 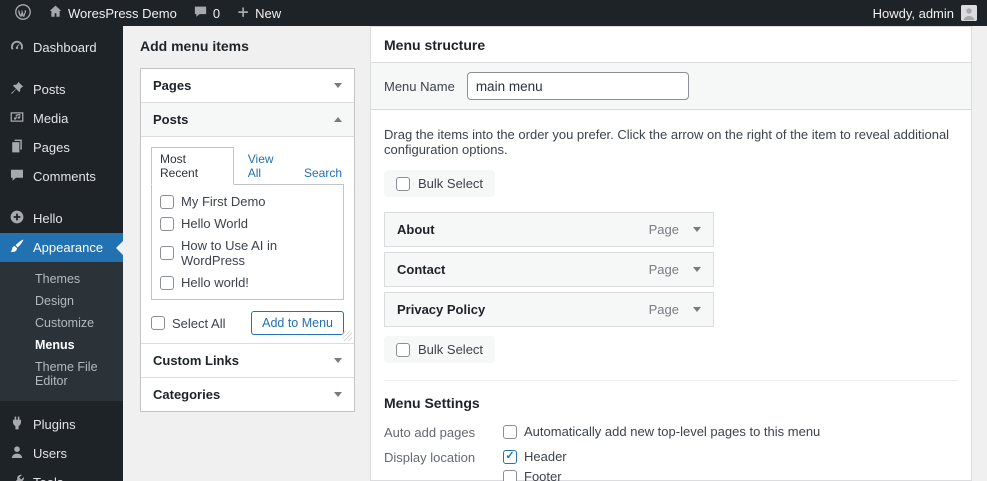 I want to click on paintbrush-icon, so click(x=17, y=247).